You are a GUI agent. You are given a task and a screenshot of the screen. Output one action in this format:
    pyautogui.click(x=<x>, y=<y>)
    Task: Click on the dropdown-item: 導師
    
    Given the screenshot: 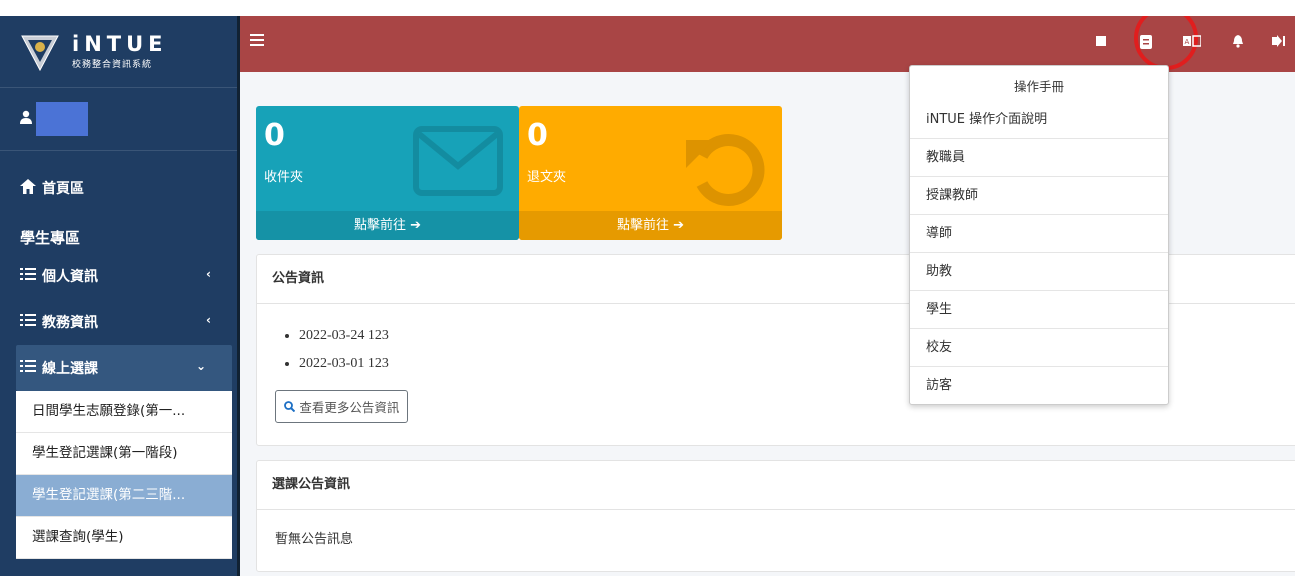 What is the action you would take?
    pyautogui.click(x=1039, y=233)
    